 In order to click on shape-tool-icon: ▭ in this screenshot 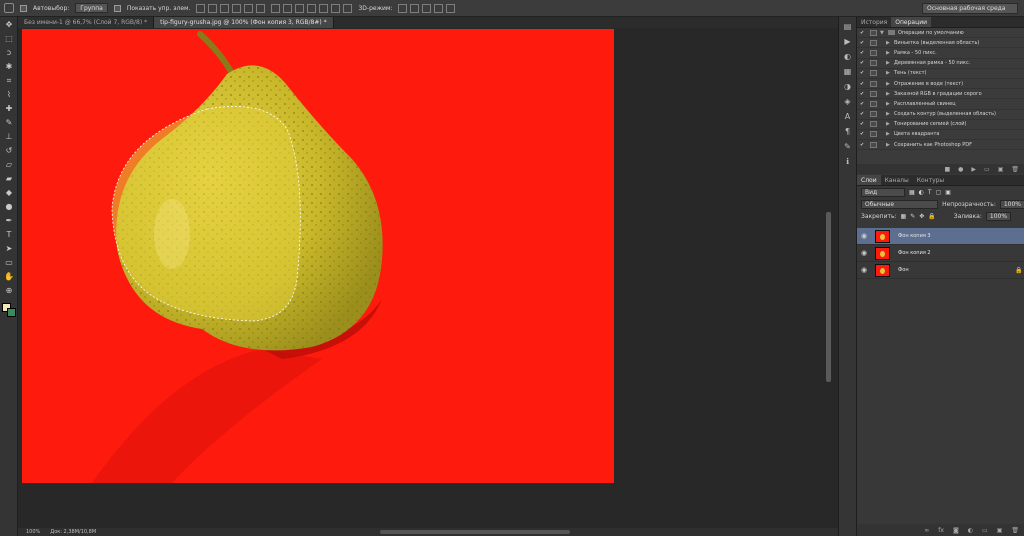, I will do `click(9, 263)`.